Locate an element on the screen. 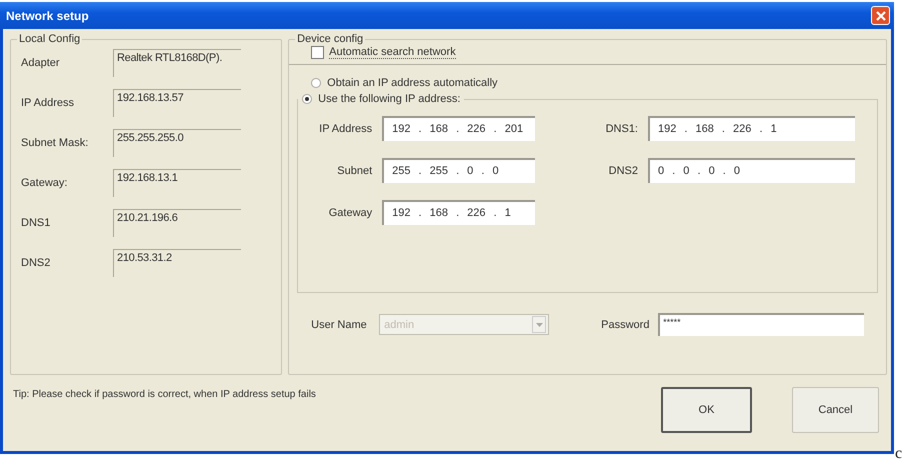  readonly-field: 192.168.13.57 is located at coordinates (177, 103).